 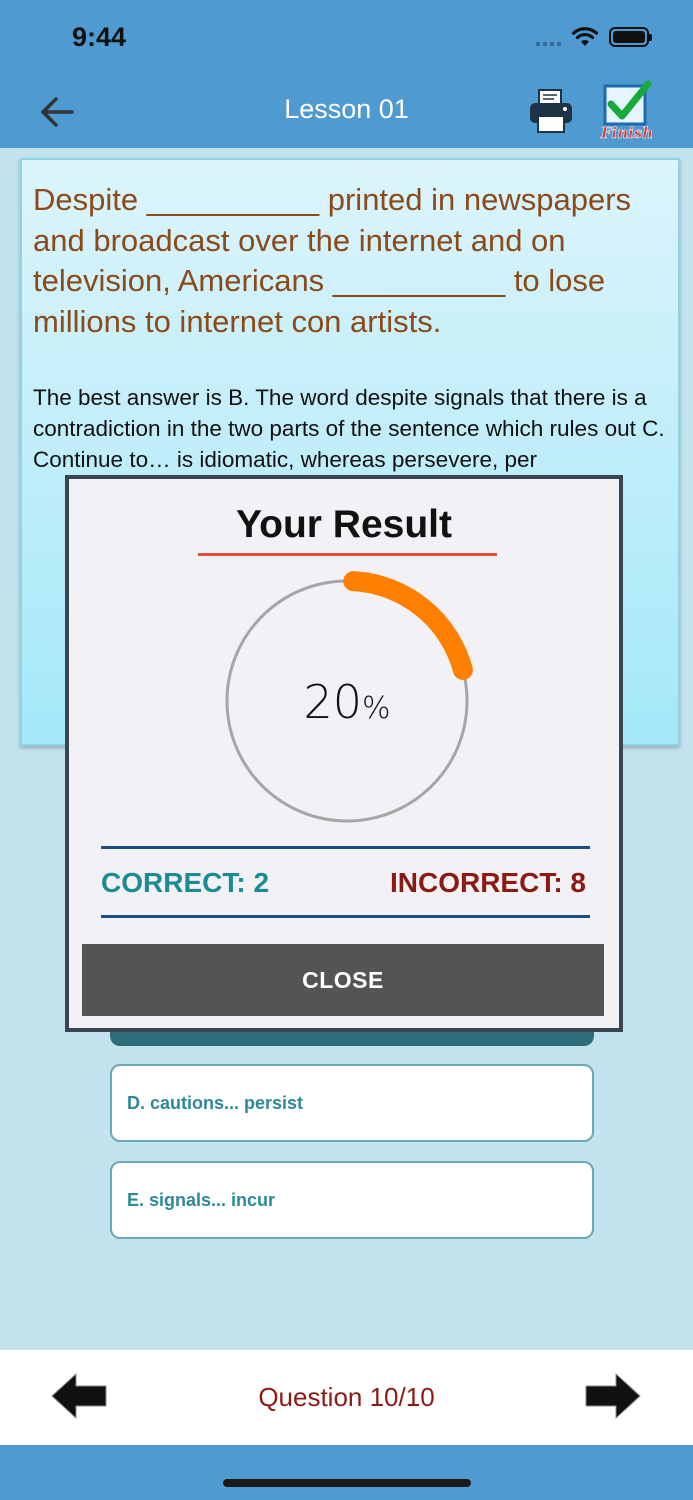 What do you see at coordinates (346, 1472) in the screenshot?
I see `home-strip` at bounding box center [346, 1472].